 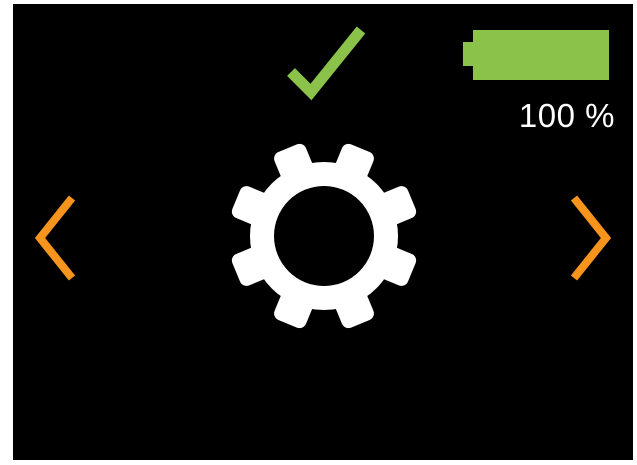 I want to click on chevron-left-icon, so click(x=55, y=238).